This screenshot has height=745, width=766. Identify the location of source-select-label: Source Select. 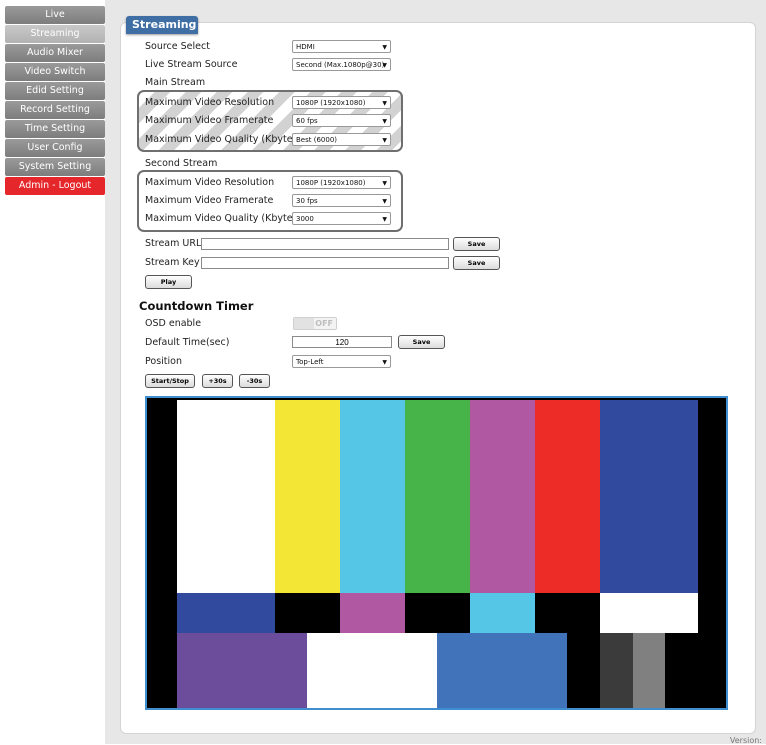
(177, 46).